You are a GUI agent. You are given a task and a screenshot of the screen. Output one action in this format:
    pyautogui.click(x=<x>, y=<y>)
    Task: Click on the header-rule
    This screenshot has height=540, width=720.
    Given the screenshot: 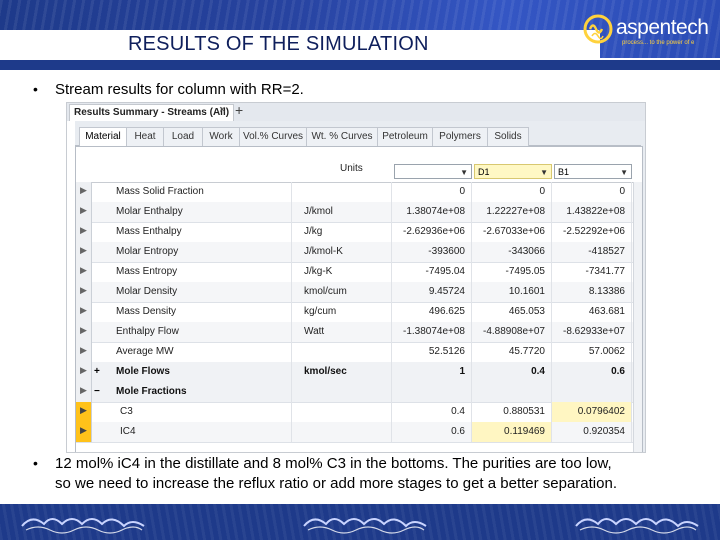 What is the action you would take?
    pyautogui.click(x=360, y=65)
    